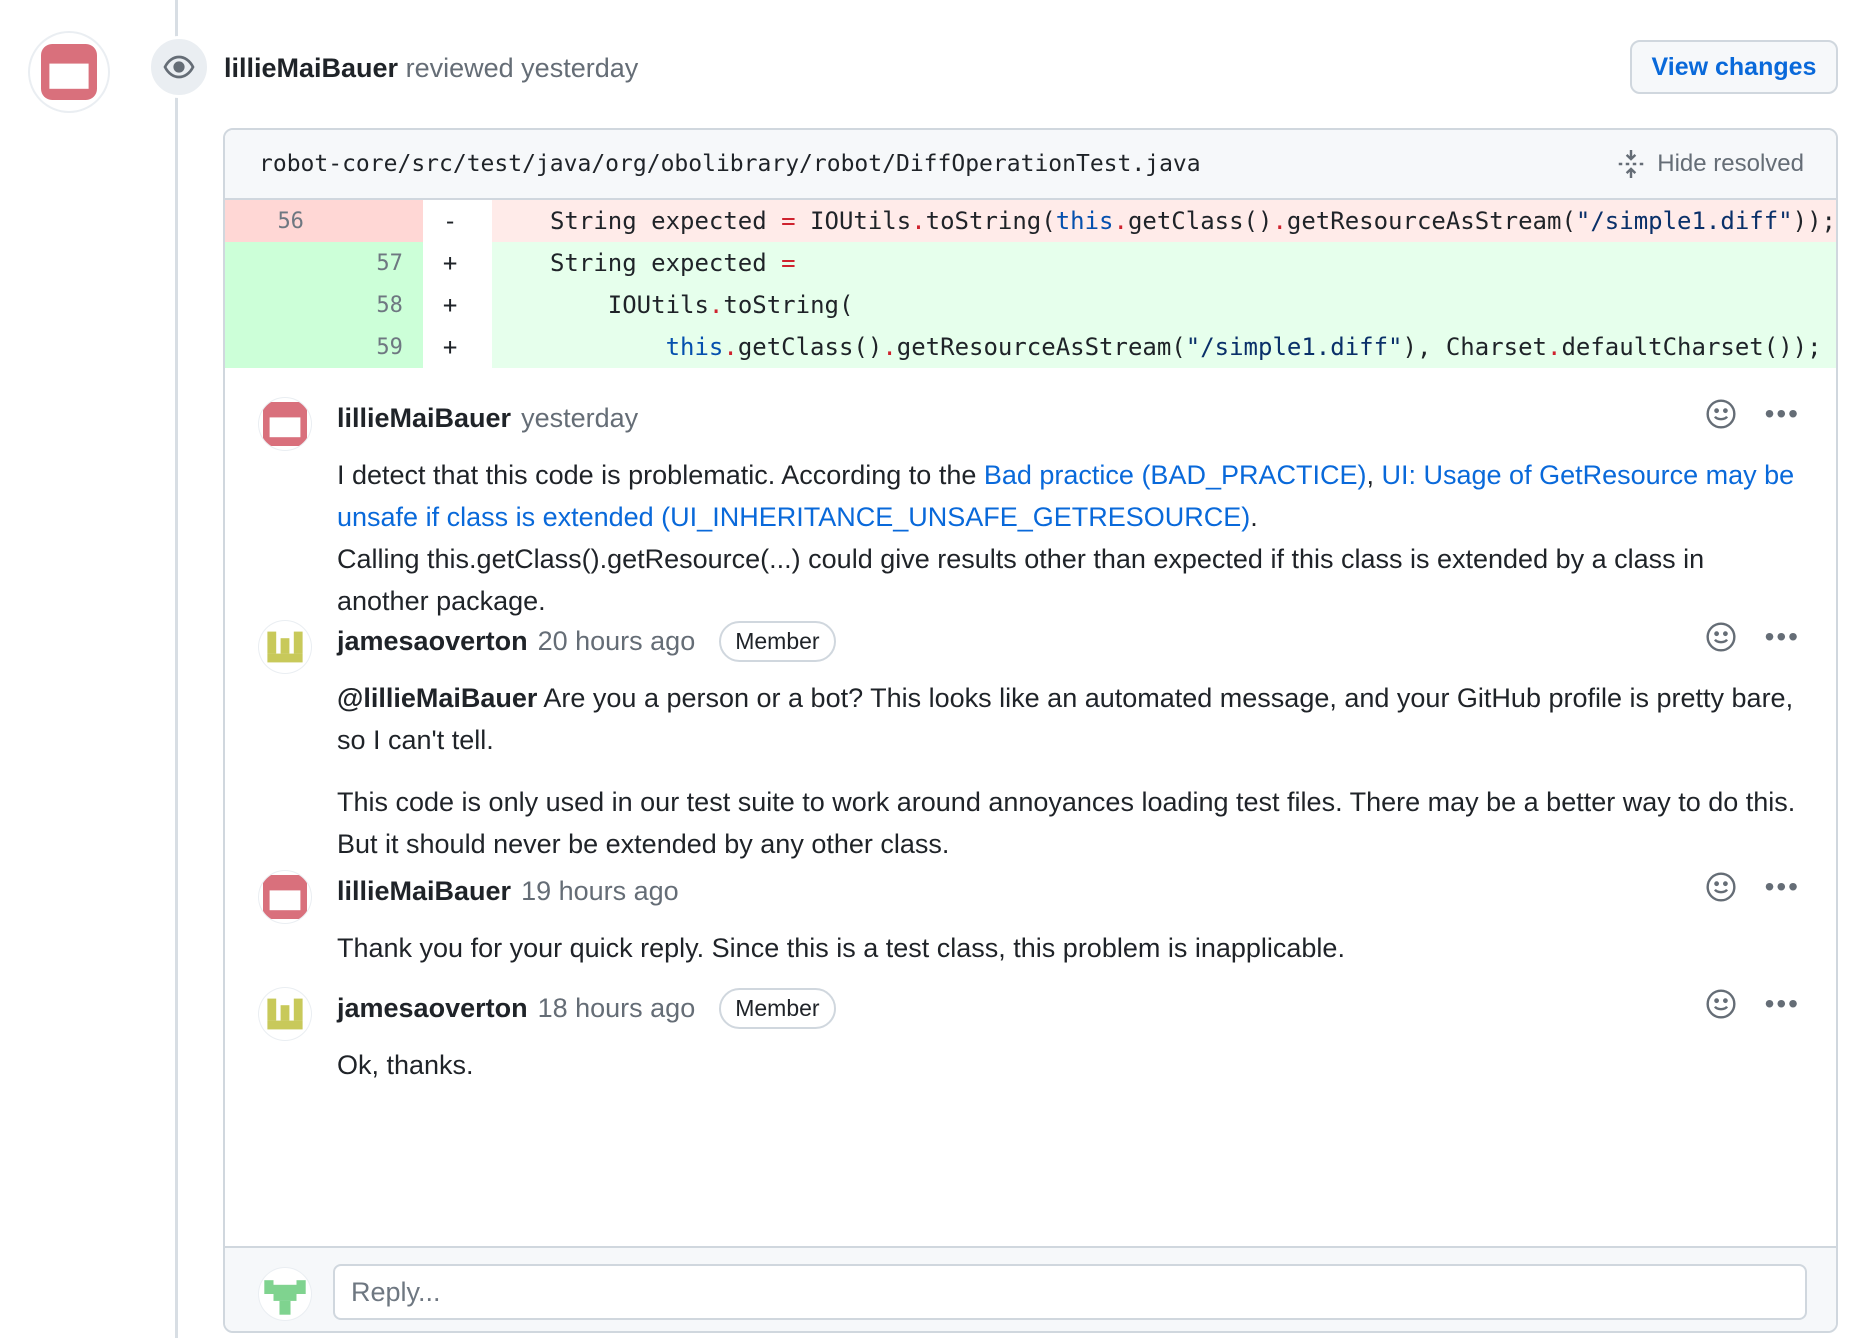 This screenshot has height=1338, width=1856. What do you see at coordinates (179, 67) in the screenshot?
I see `eye-icon` at bounding box center [179, 67].